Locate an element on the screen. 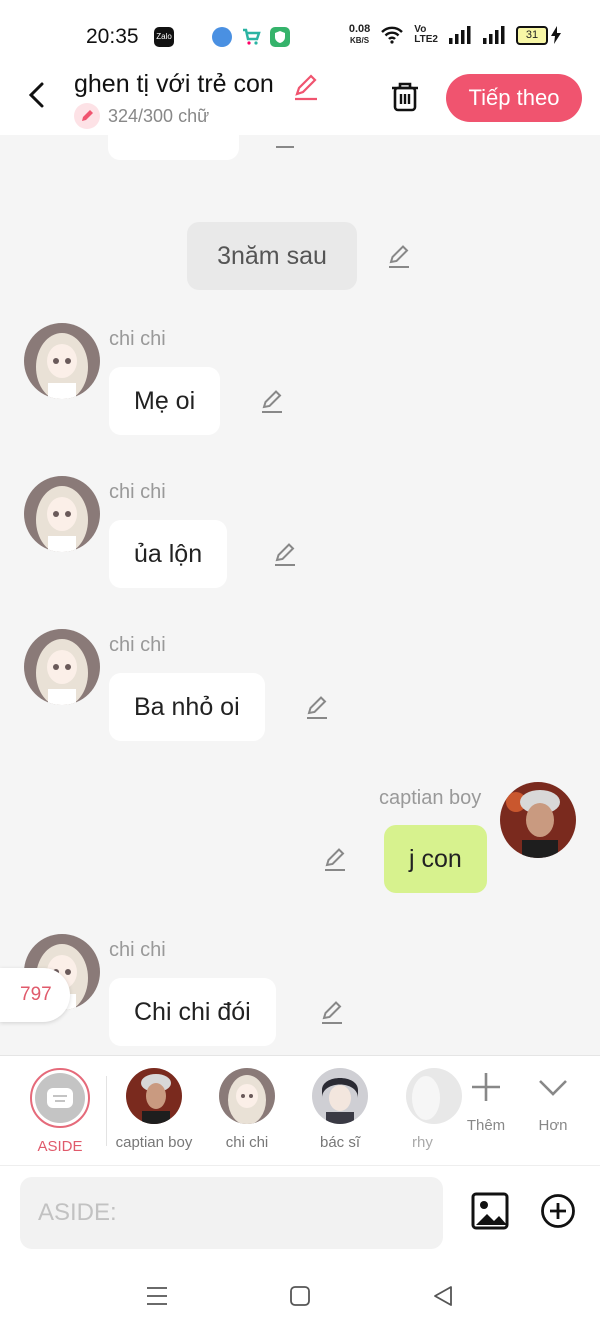 The height and width of the screenshot is (1333, 600). chevron-down-icon is located at coordinates (553, 1088).